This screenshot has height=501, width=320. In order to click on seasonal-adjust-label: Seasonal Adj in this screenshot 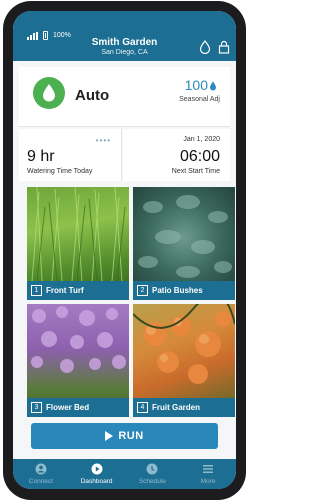, I will do `click(199, 99)`.